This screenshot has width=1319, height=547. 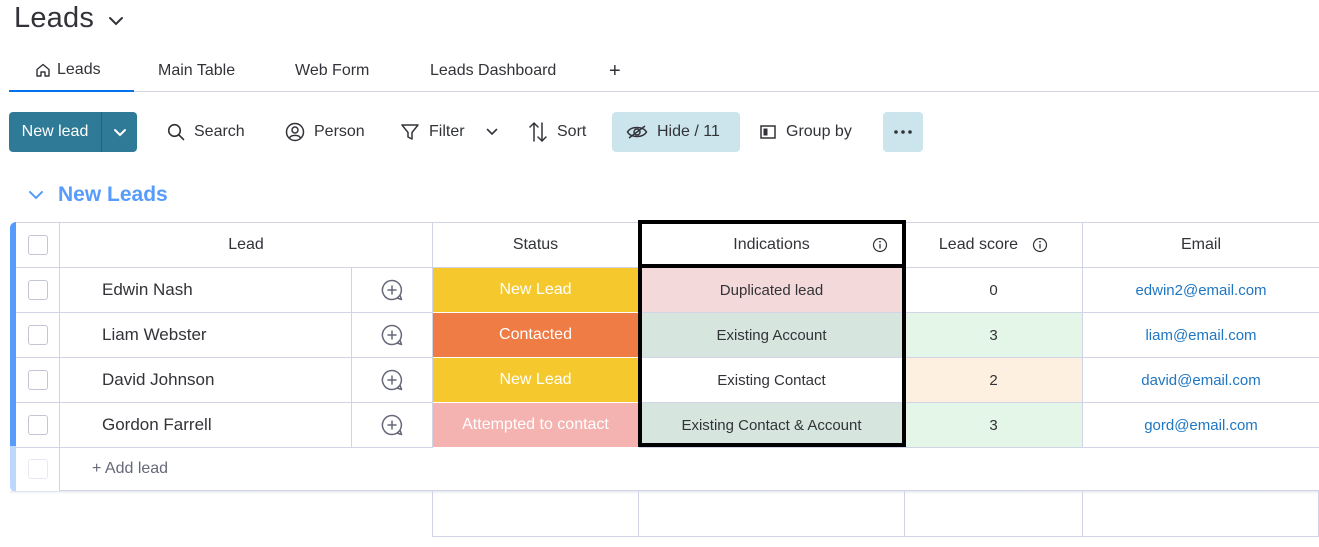 What do you see at coordinates (493, 71) in the screenshot?
I see `tab-leads-dashboard: Leads Dashboard` at bounding box center [493, 71].